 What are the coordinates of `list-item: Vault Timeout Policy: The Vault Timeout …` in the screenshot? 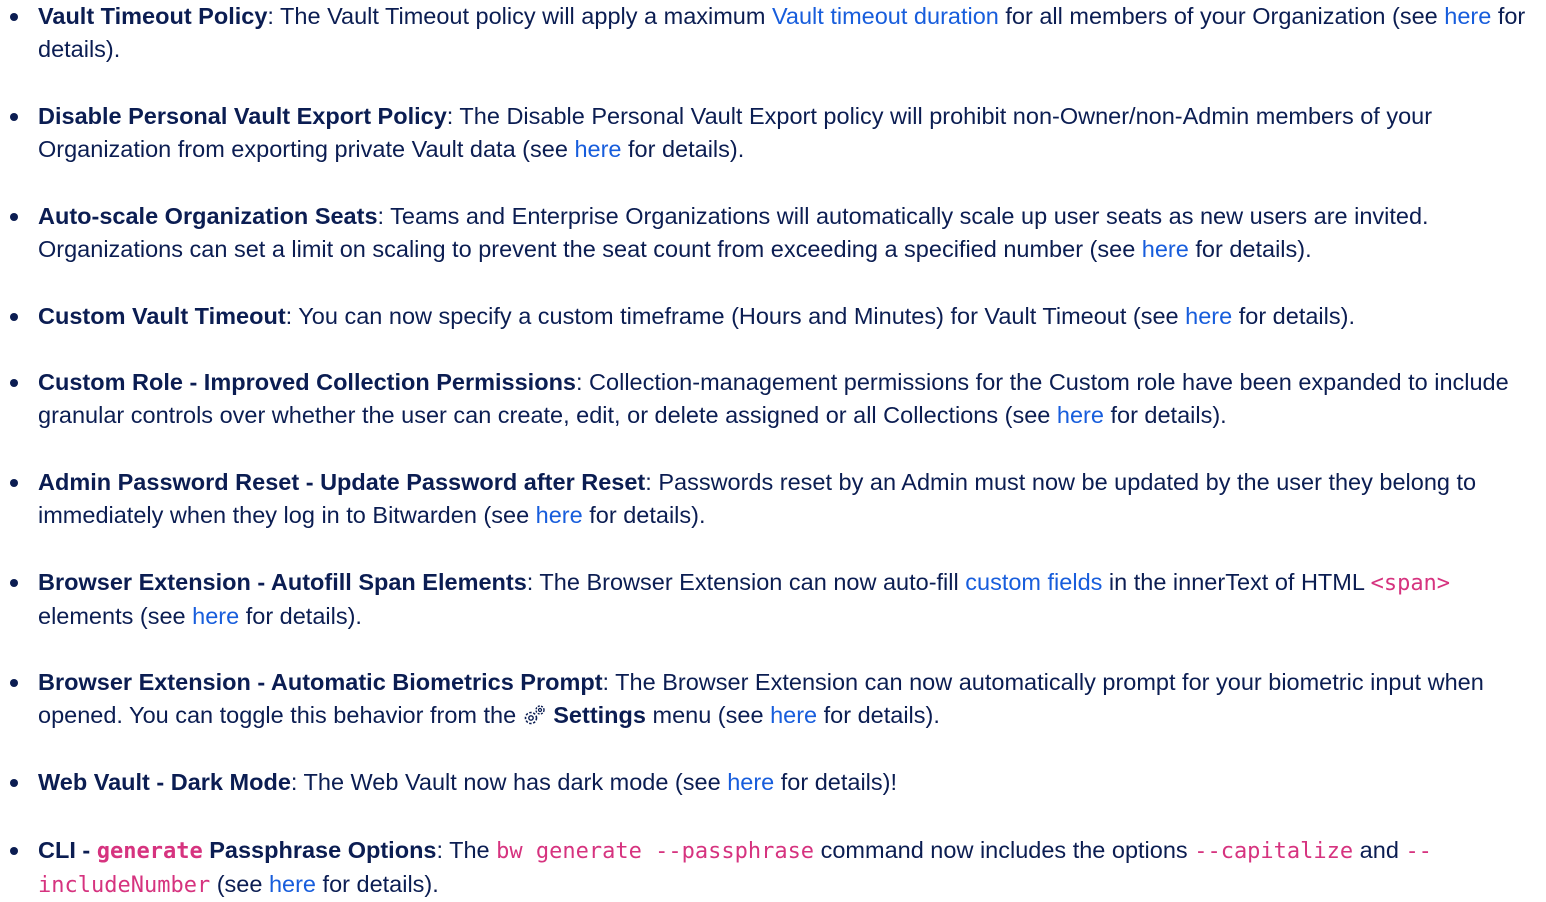 It's located at (769, 33).